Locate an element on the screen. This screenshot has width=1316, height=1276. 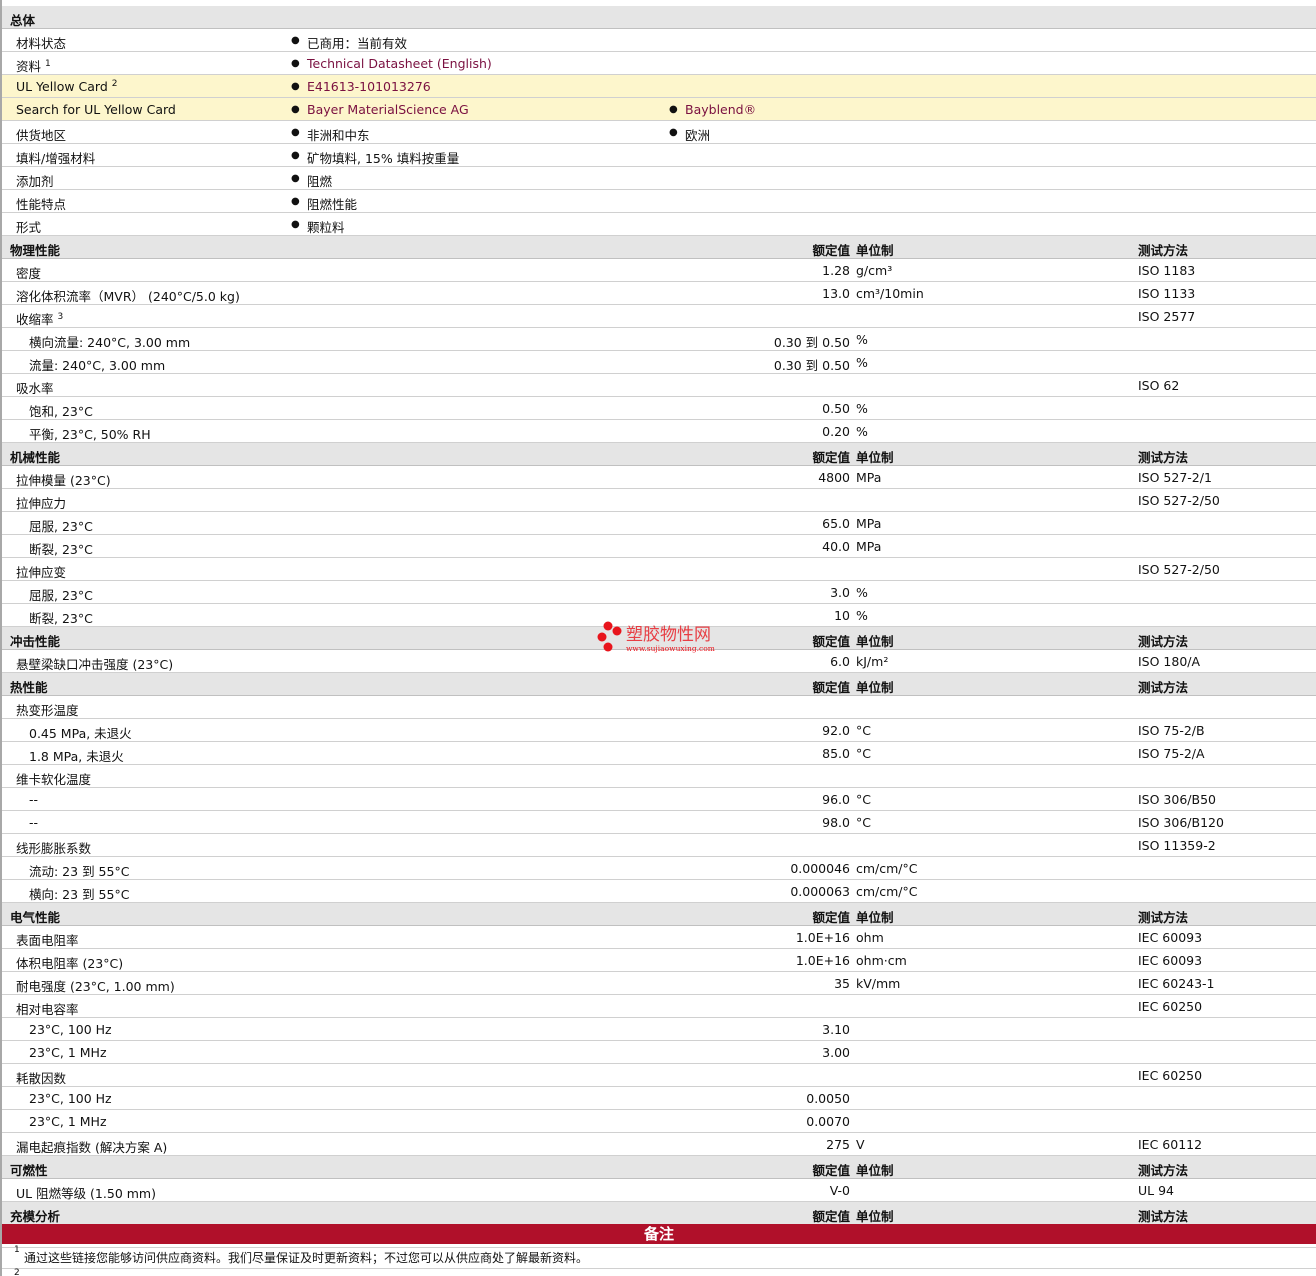
property-label: 相对电容率 is located at coordinates (47, 1008).